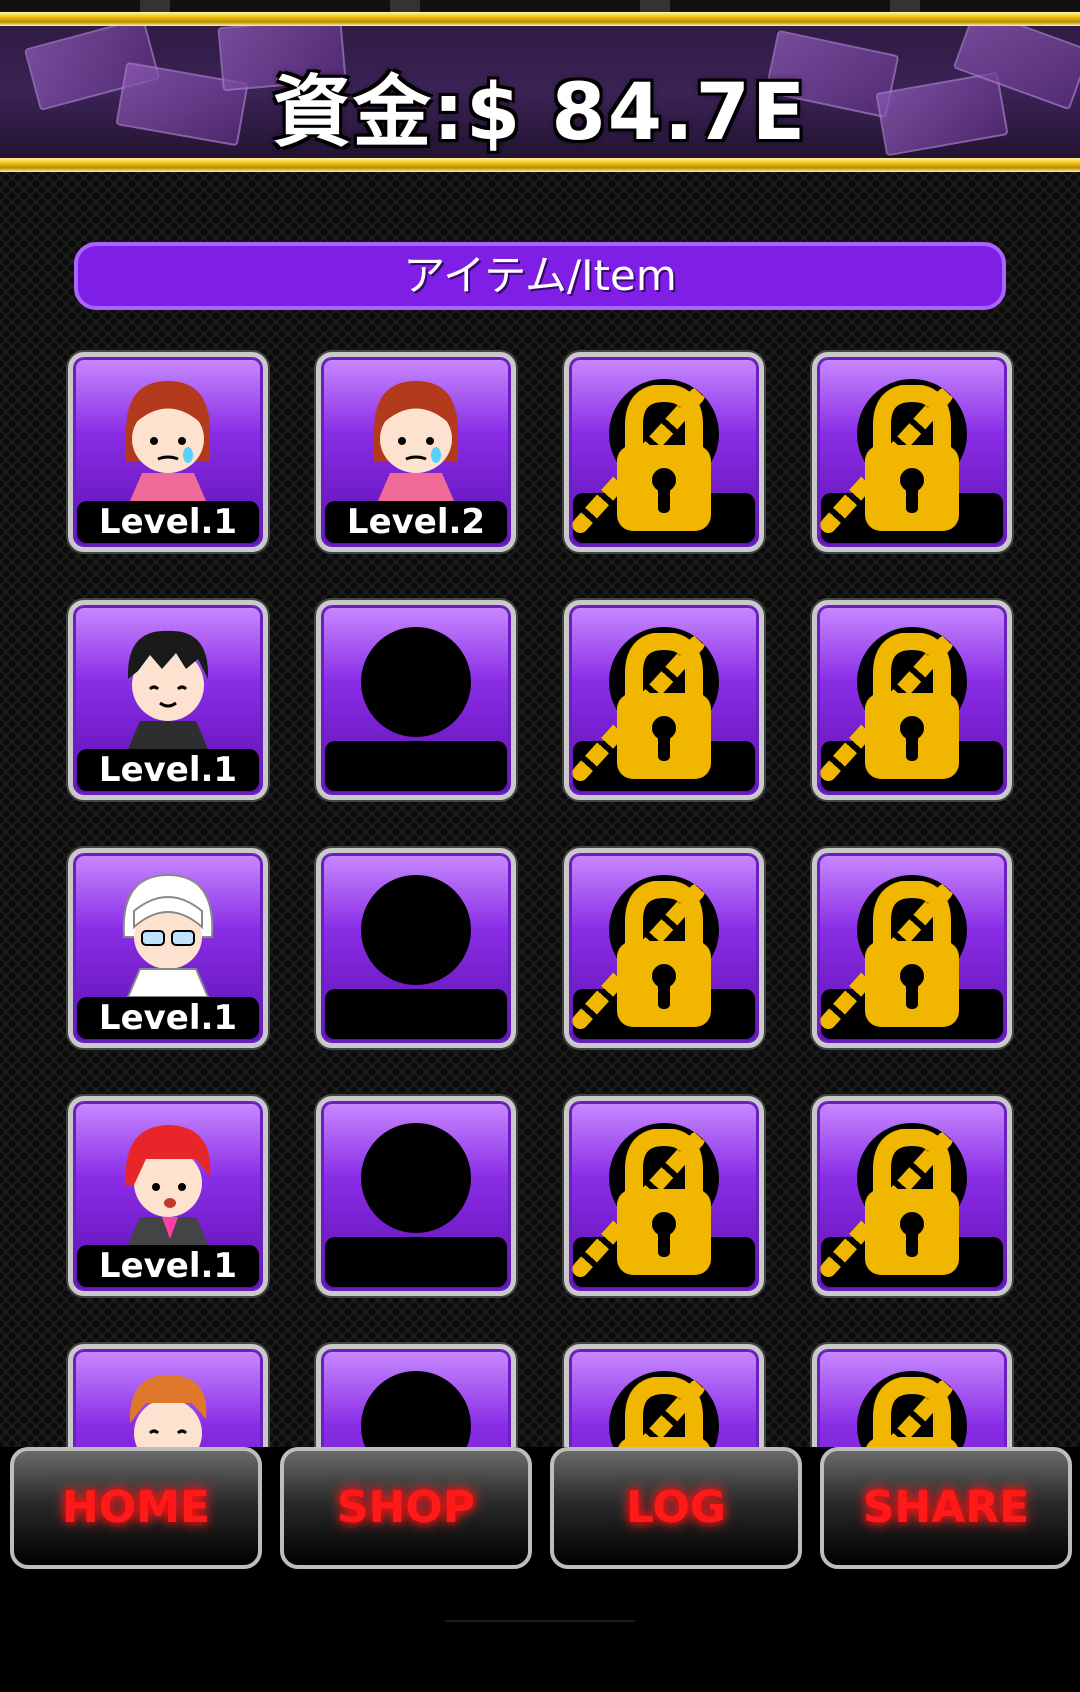  Describe the element at coordinates (168, 1410) in the screenshot. I see `orange-hair-icon` at that location.